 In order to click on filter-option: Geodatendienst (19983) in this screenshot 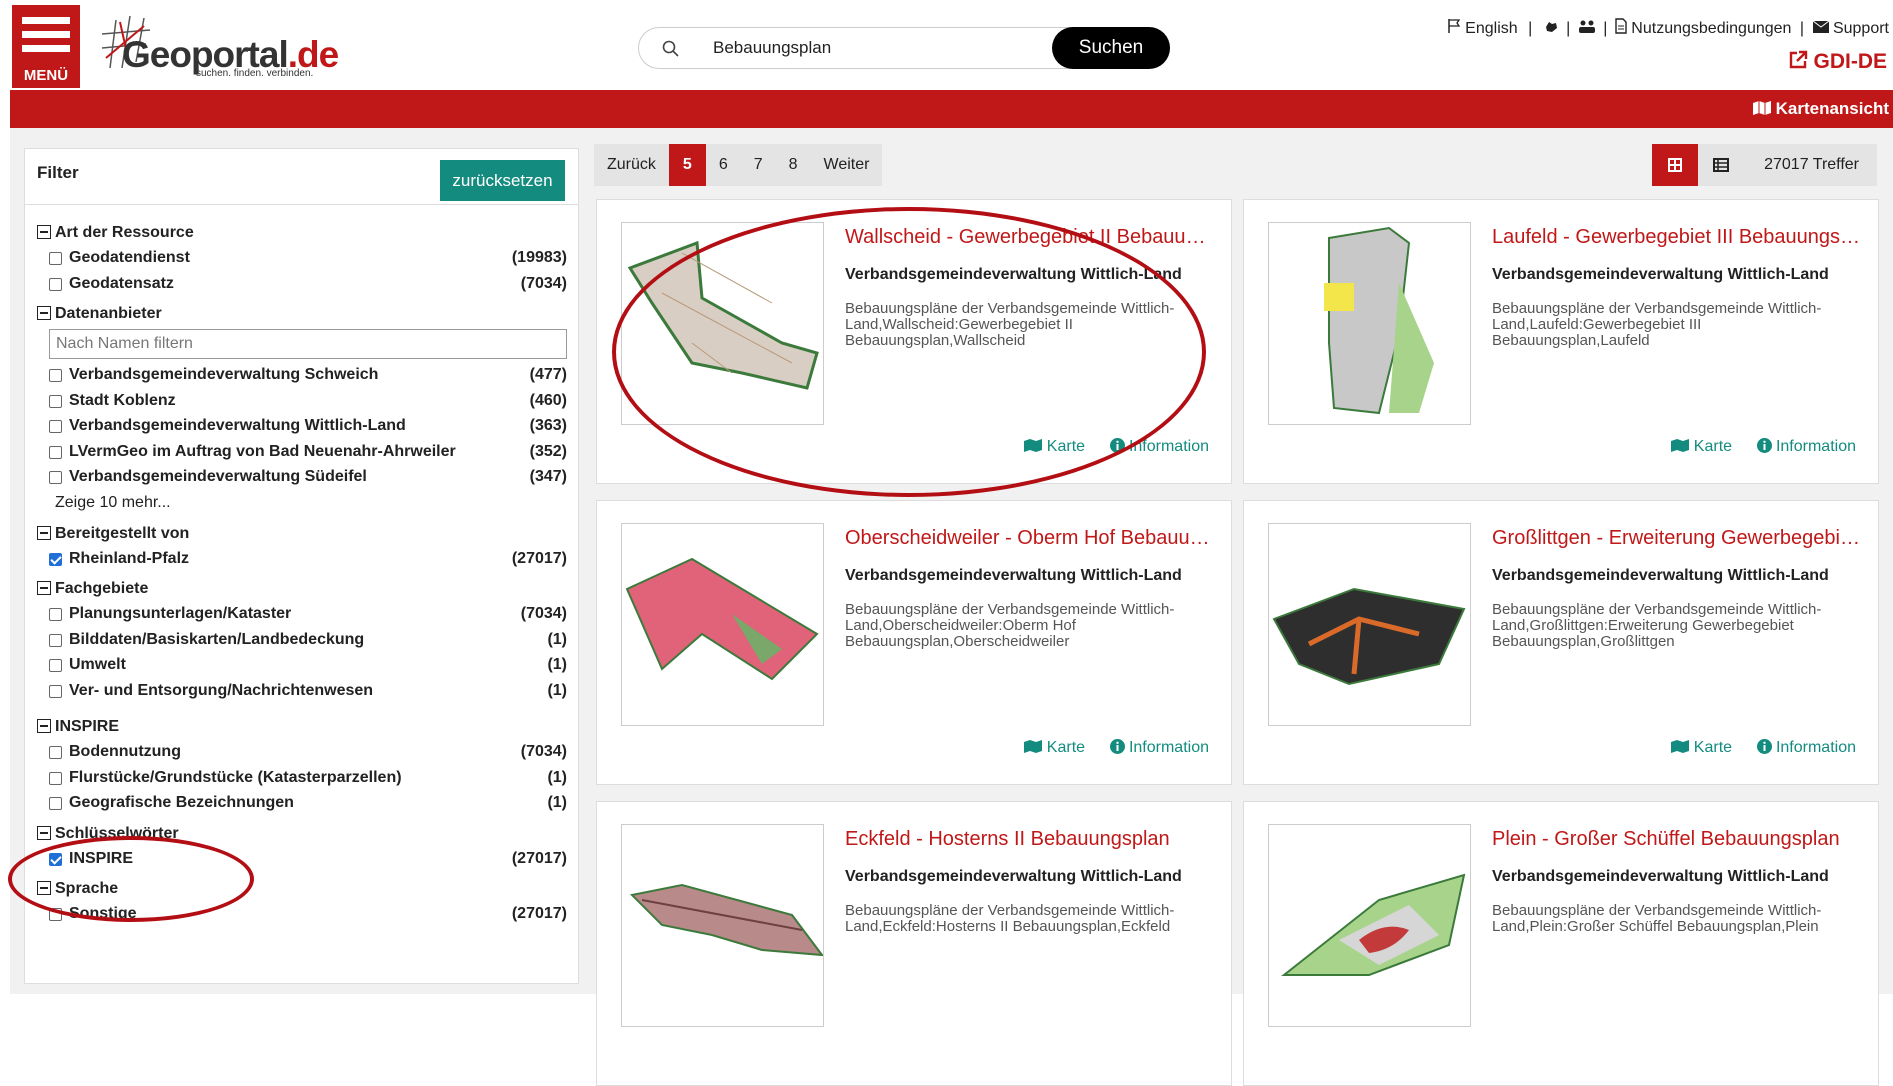, I will do `click(302, 258)`.